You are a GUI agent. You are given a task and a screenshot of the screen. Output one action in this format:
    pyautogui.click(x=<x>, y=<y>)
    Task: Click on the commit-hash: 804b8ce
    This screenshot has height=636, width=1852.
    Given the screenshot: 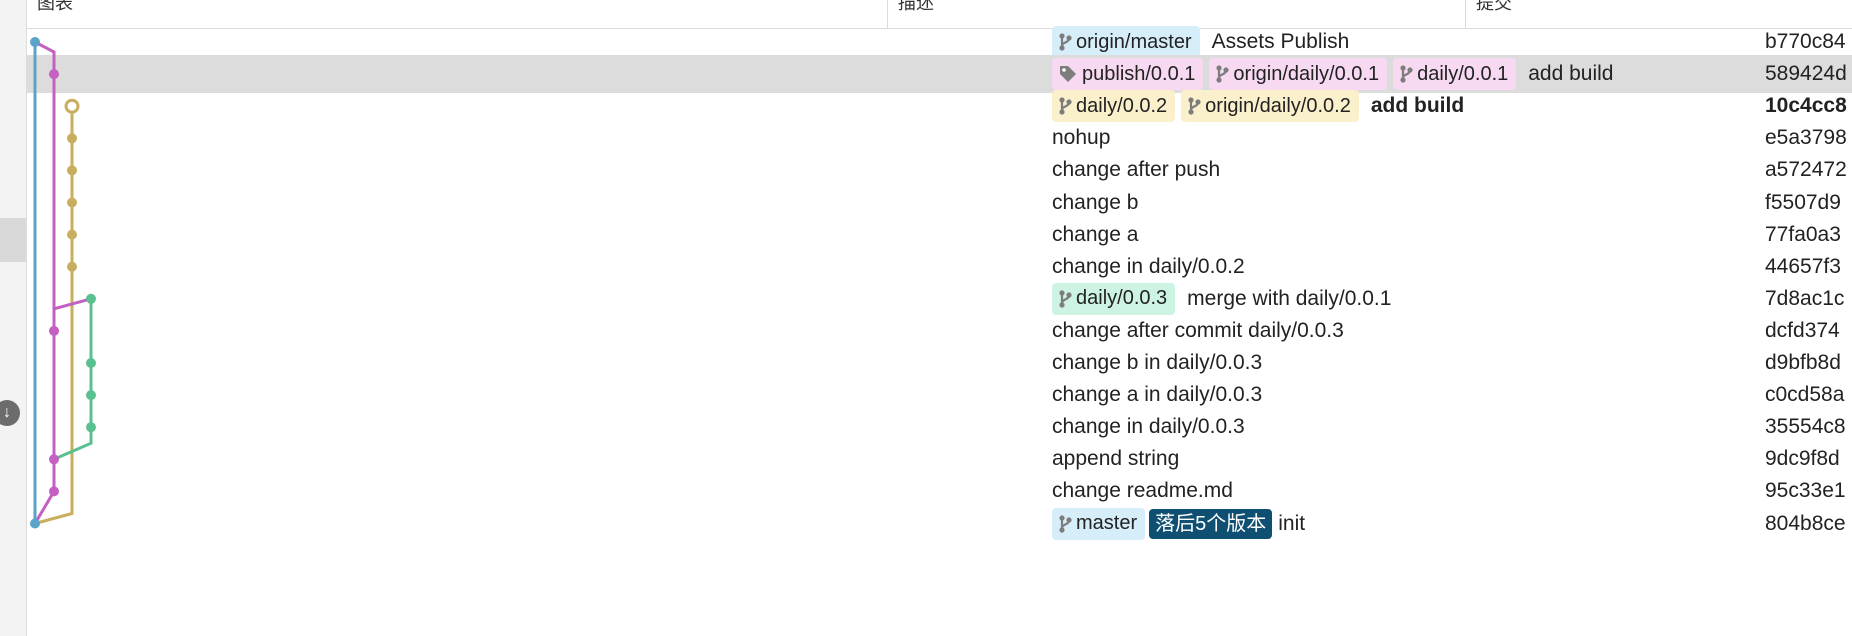 What is the action you would take?
    pyautogui.click(x=1805, y=523)
    